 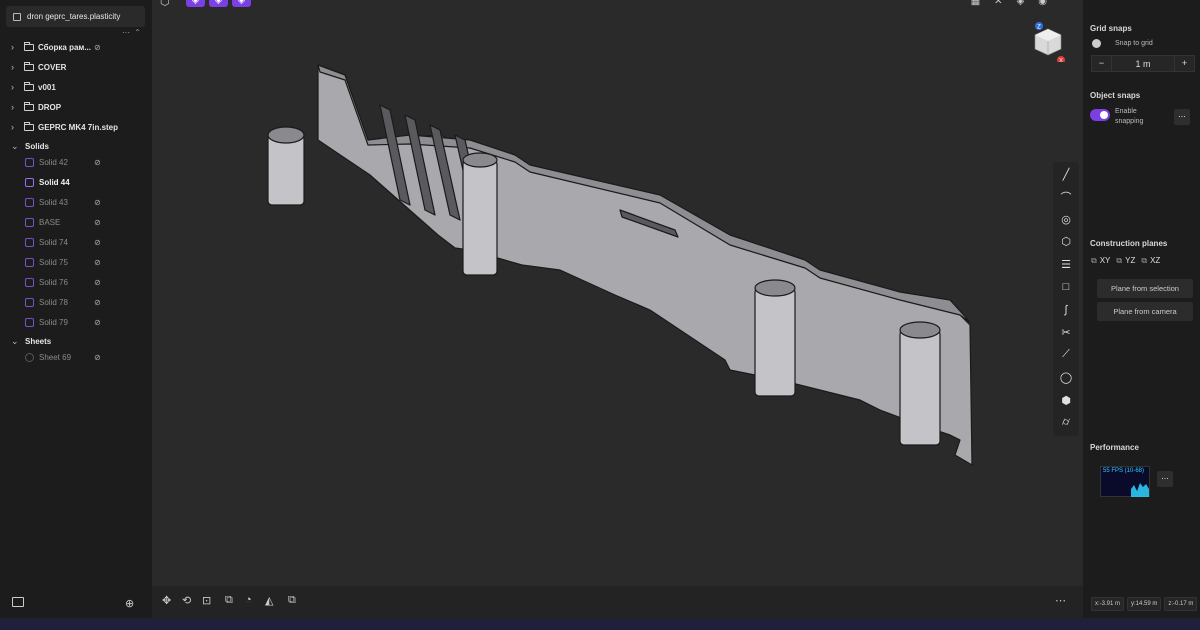 I want to click on scale-icon: ⊡, so click(x=206, y=600).